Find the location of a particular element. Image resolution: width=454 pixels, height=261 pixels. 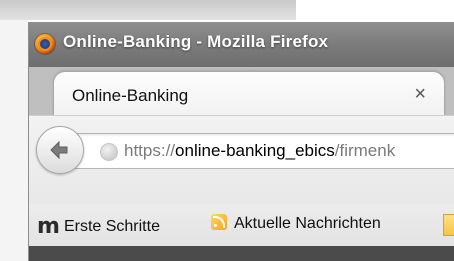

bookmark-erste-schritte: m Erste Schritte is located at coordinates (98, 226).